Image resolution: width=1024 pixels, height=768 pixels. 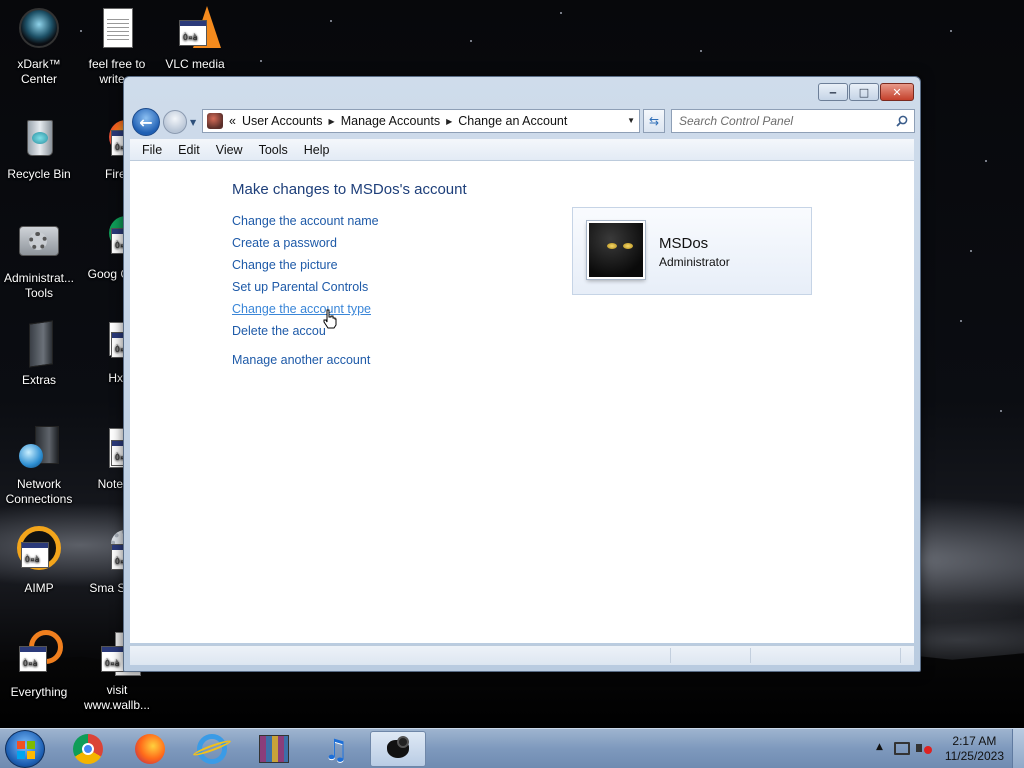 What do you see at coordinates (902, 748) in the screenshot?
I see `network-status-icon` at bounding box center [902, 748].